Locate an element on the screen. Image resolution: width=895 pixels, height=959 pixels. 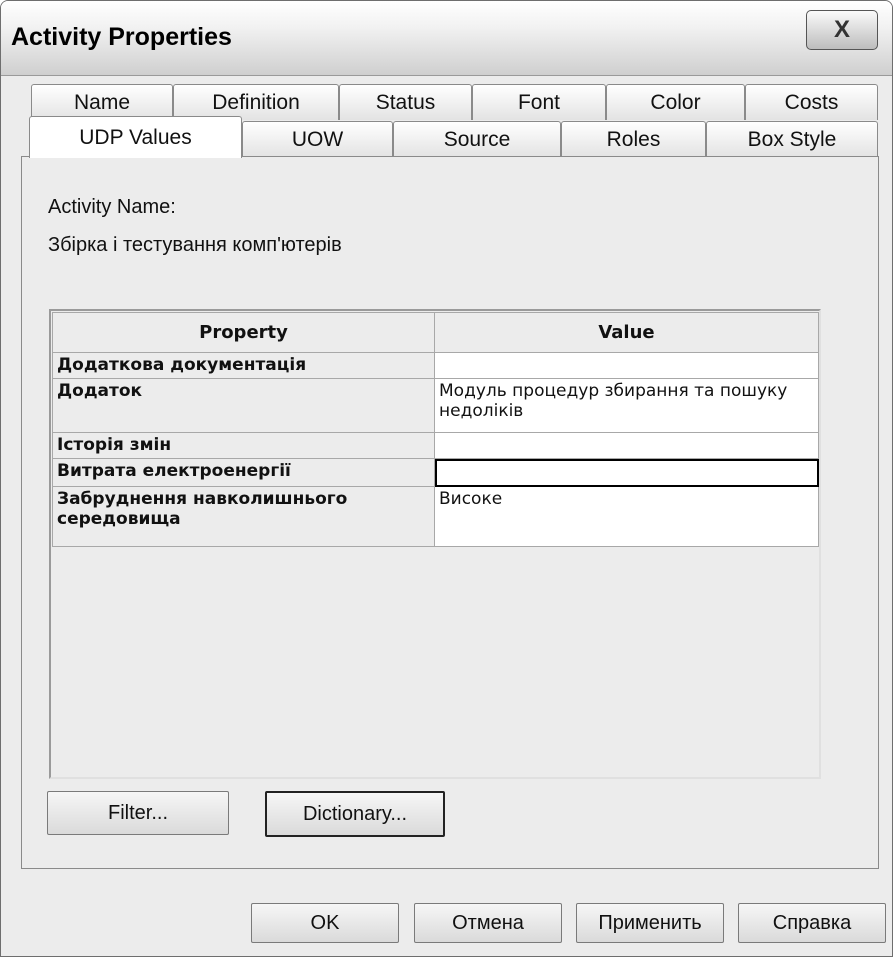
table-row: Витрата електроенергії is located at coordinates (435, 472).